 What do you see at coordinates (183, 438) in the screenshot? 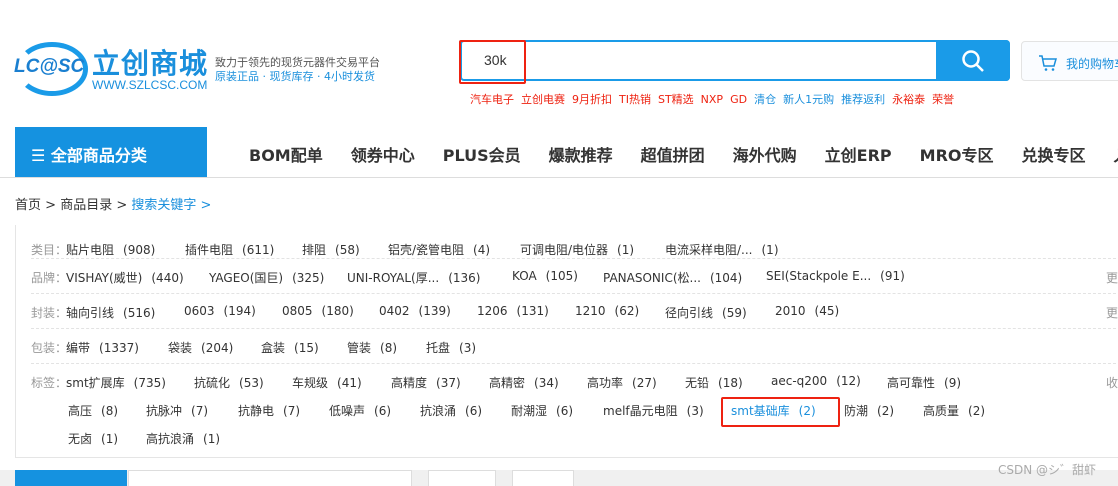
I see `tags-filter-option: 高抗浪涌 (1)` at bounding box center [183, 438].